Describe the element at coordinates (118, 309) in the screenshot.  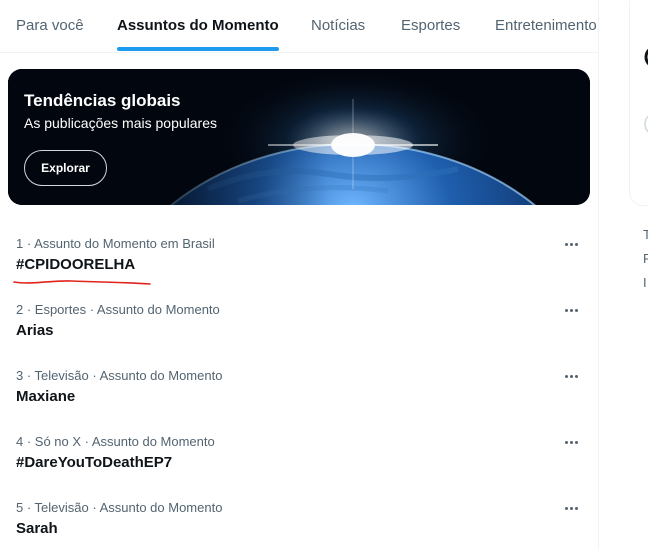
I see `trend-meta: 2 · Esportes · Assunto do Momento` at that location.